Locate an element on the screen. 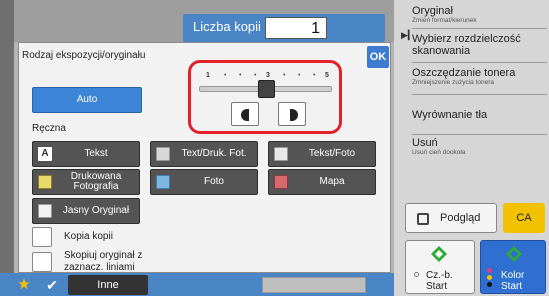 The height and width of the screenshot is (296, 549). type-map-button: Mapa is located at coordinates (322, 182).